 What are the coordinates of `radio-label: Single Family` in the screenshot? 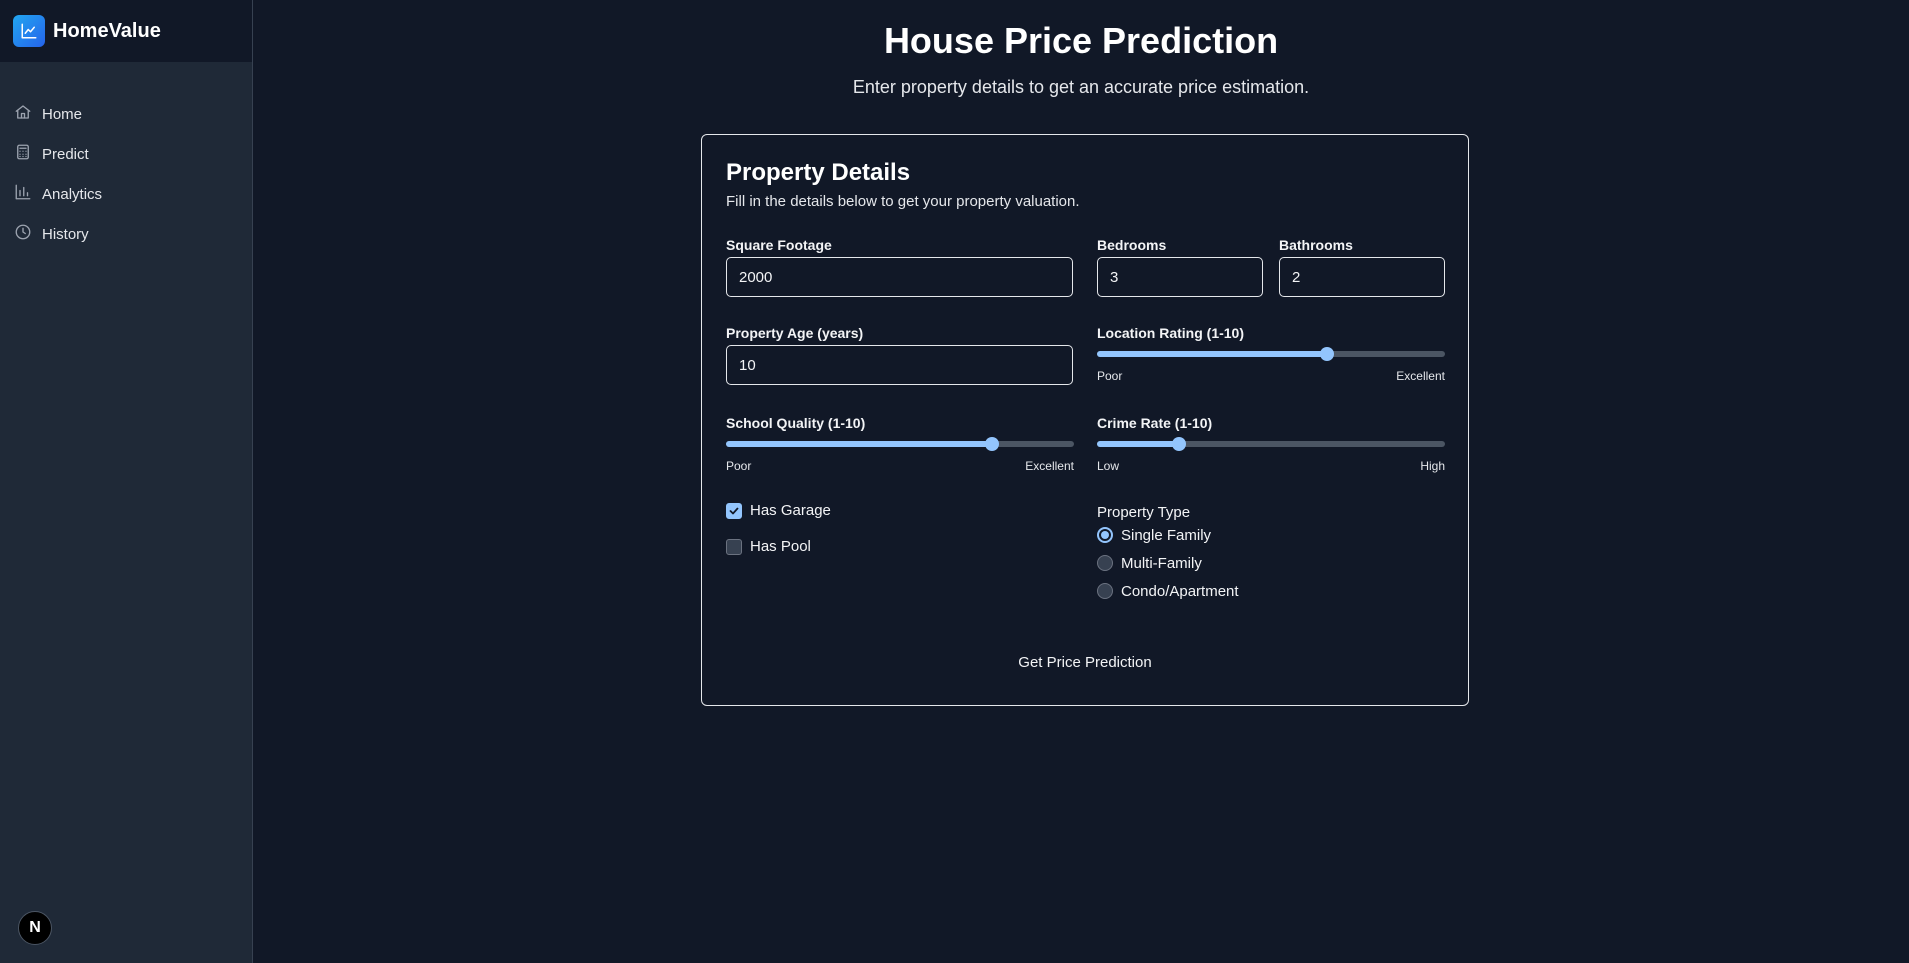 It's located at (1166, 535).